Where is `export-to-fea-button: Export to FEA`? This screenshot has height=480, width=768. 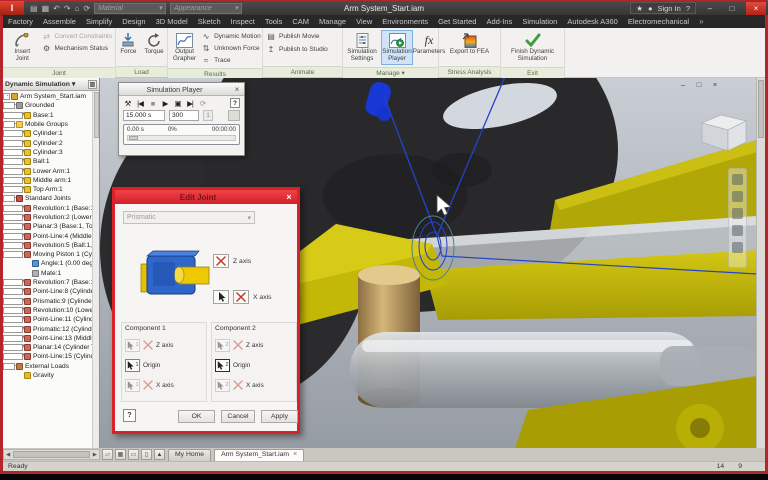
export-to-fea-button: Export to FEA is located at coordinates (470, 44).